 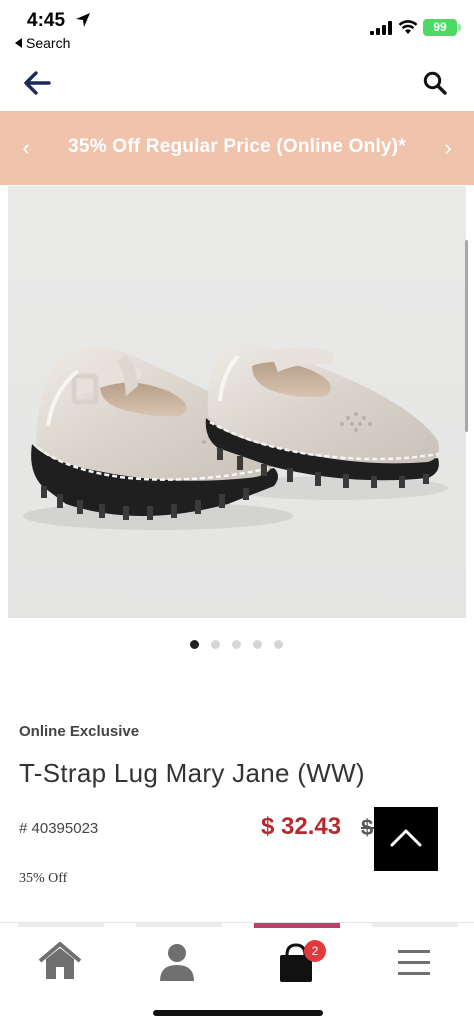 I want to click on sale-price: $ 32.43, so click(x=301, y=826).